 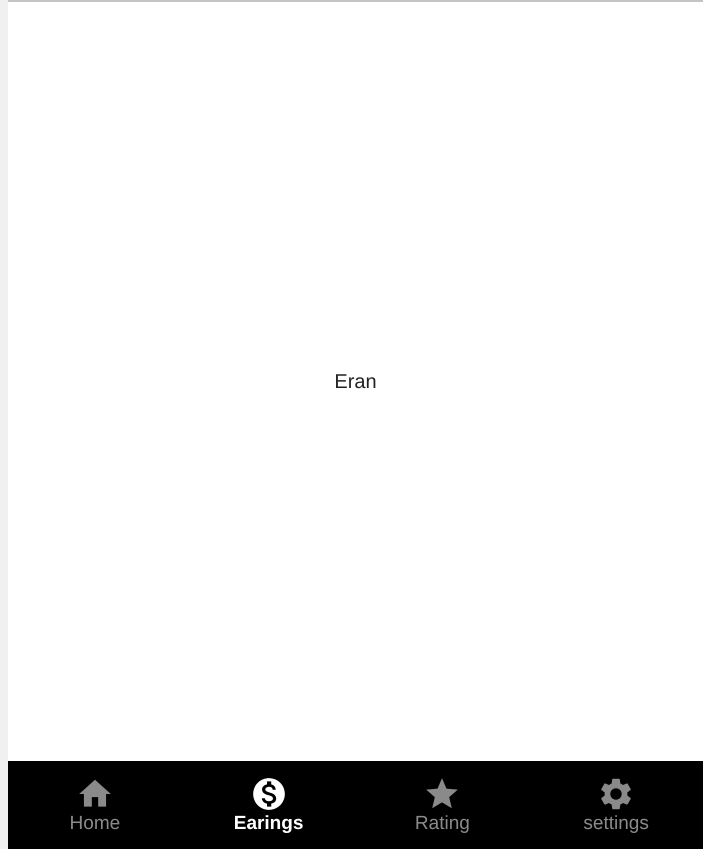 What do you see at coordinates (442, 805) in the screenshot?
I see `nav-tab: Rating` at bounding box center [442, 805].